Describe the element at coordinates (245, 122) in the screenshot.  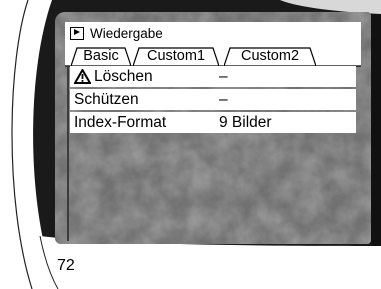
I see `menu-item-value: 9 Bilder` at that location.